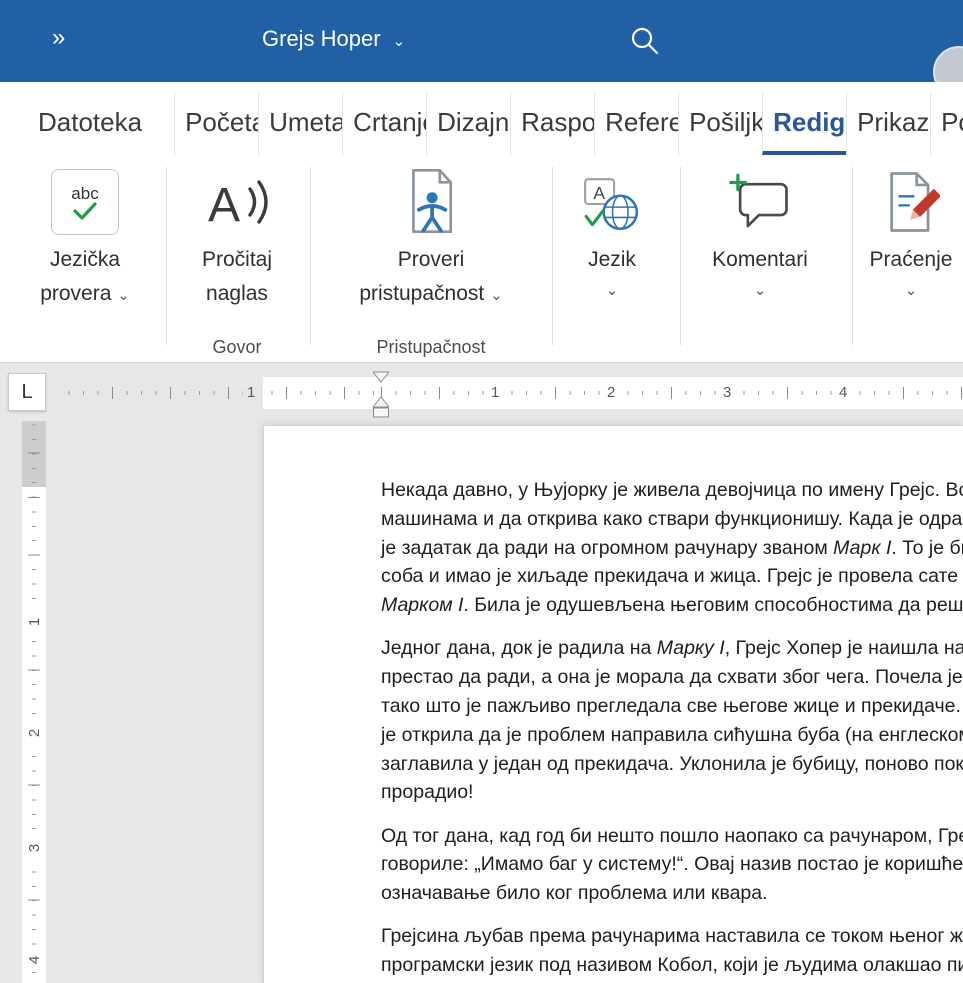  I want to click on tab-posiljke: Pošiljke, so click(720, 124).